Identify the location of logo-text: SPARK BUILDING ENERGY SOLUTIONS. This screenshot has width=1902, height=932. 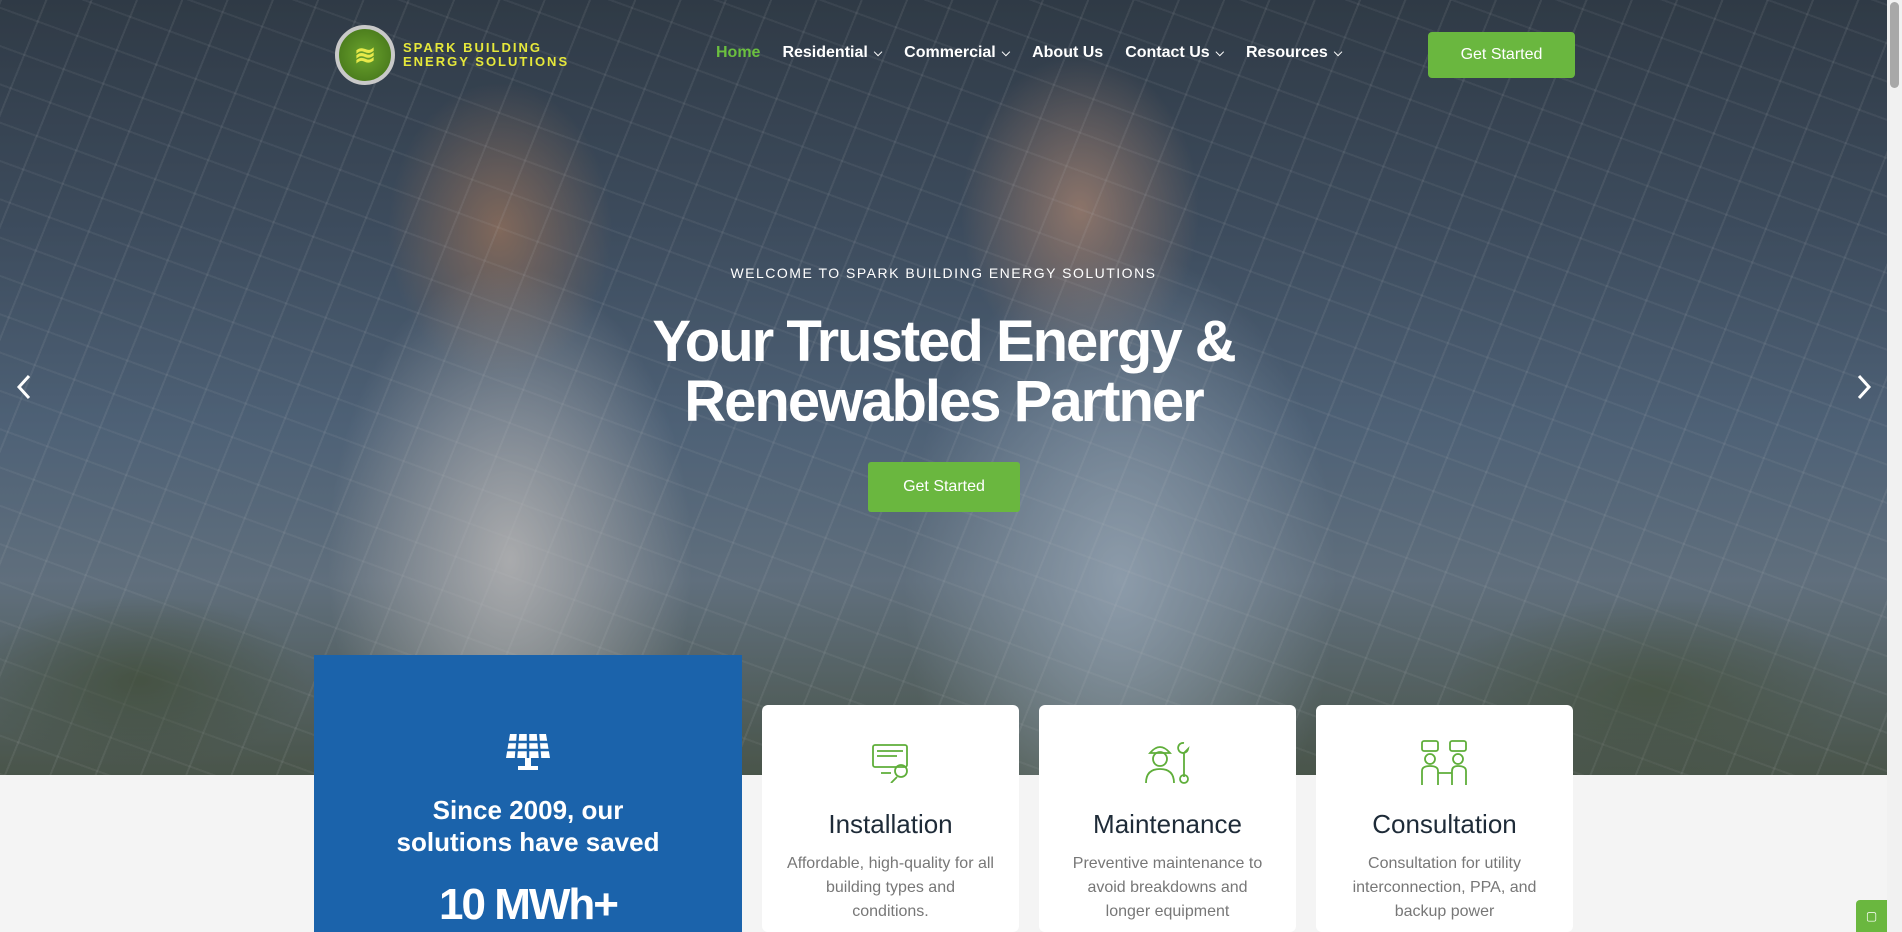
(486, 55).